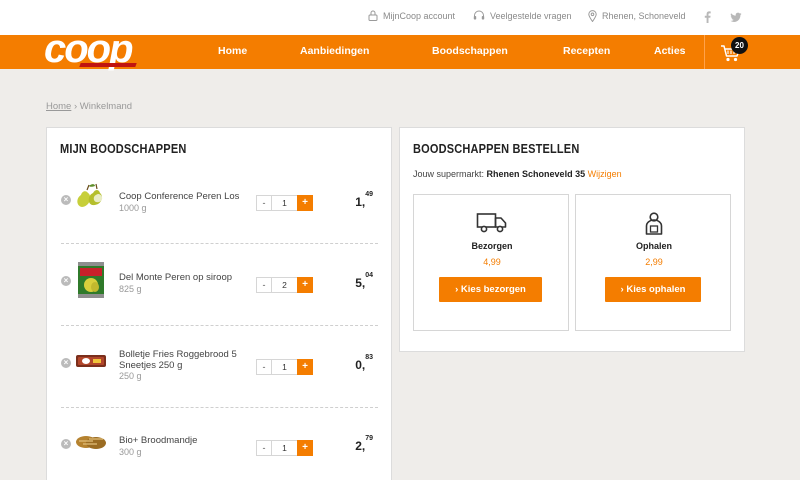 This screenshot has height=480, width=800. I want to click on product-image-pears, so click(91, 198).